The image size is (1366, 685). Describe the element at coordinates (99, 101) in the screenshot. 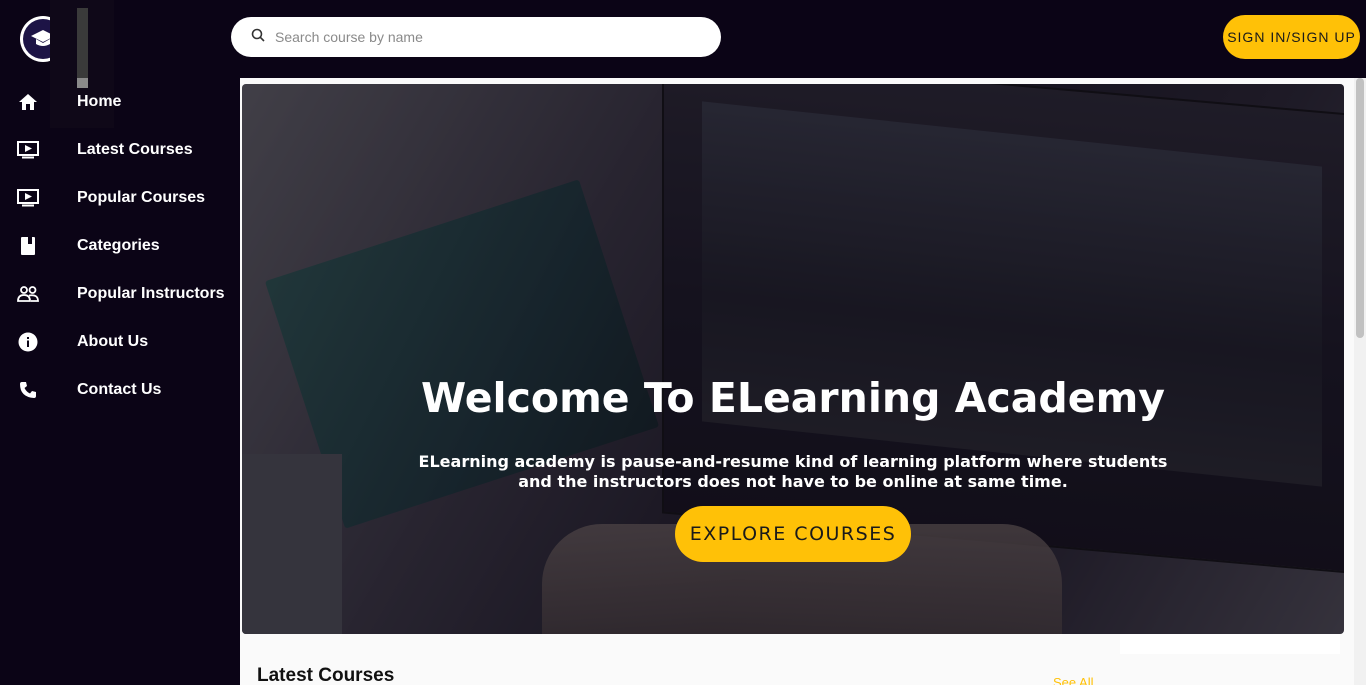

I see `sidebar-item-label: Home` at that location.